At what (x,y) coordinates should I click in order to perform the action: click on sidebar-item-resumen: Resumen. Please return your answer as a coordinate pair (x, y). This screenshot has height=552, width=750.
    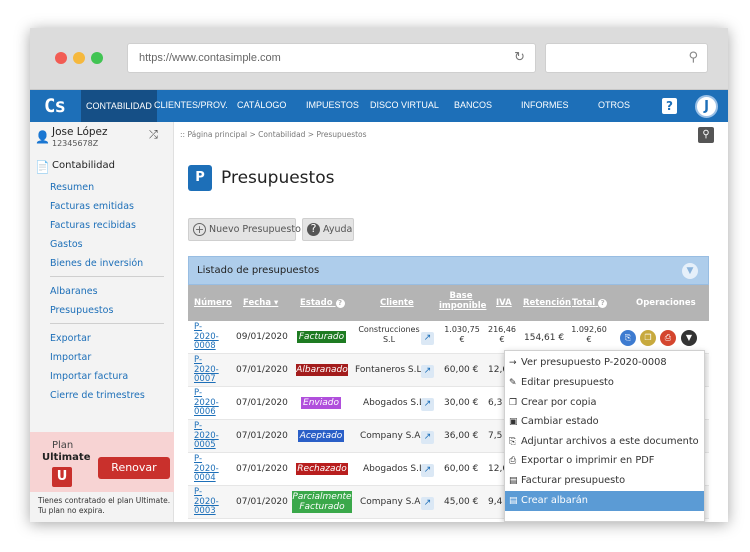
    Looking at the image, I should click on (72, 187).